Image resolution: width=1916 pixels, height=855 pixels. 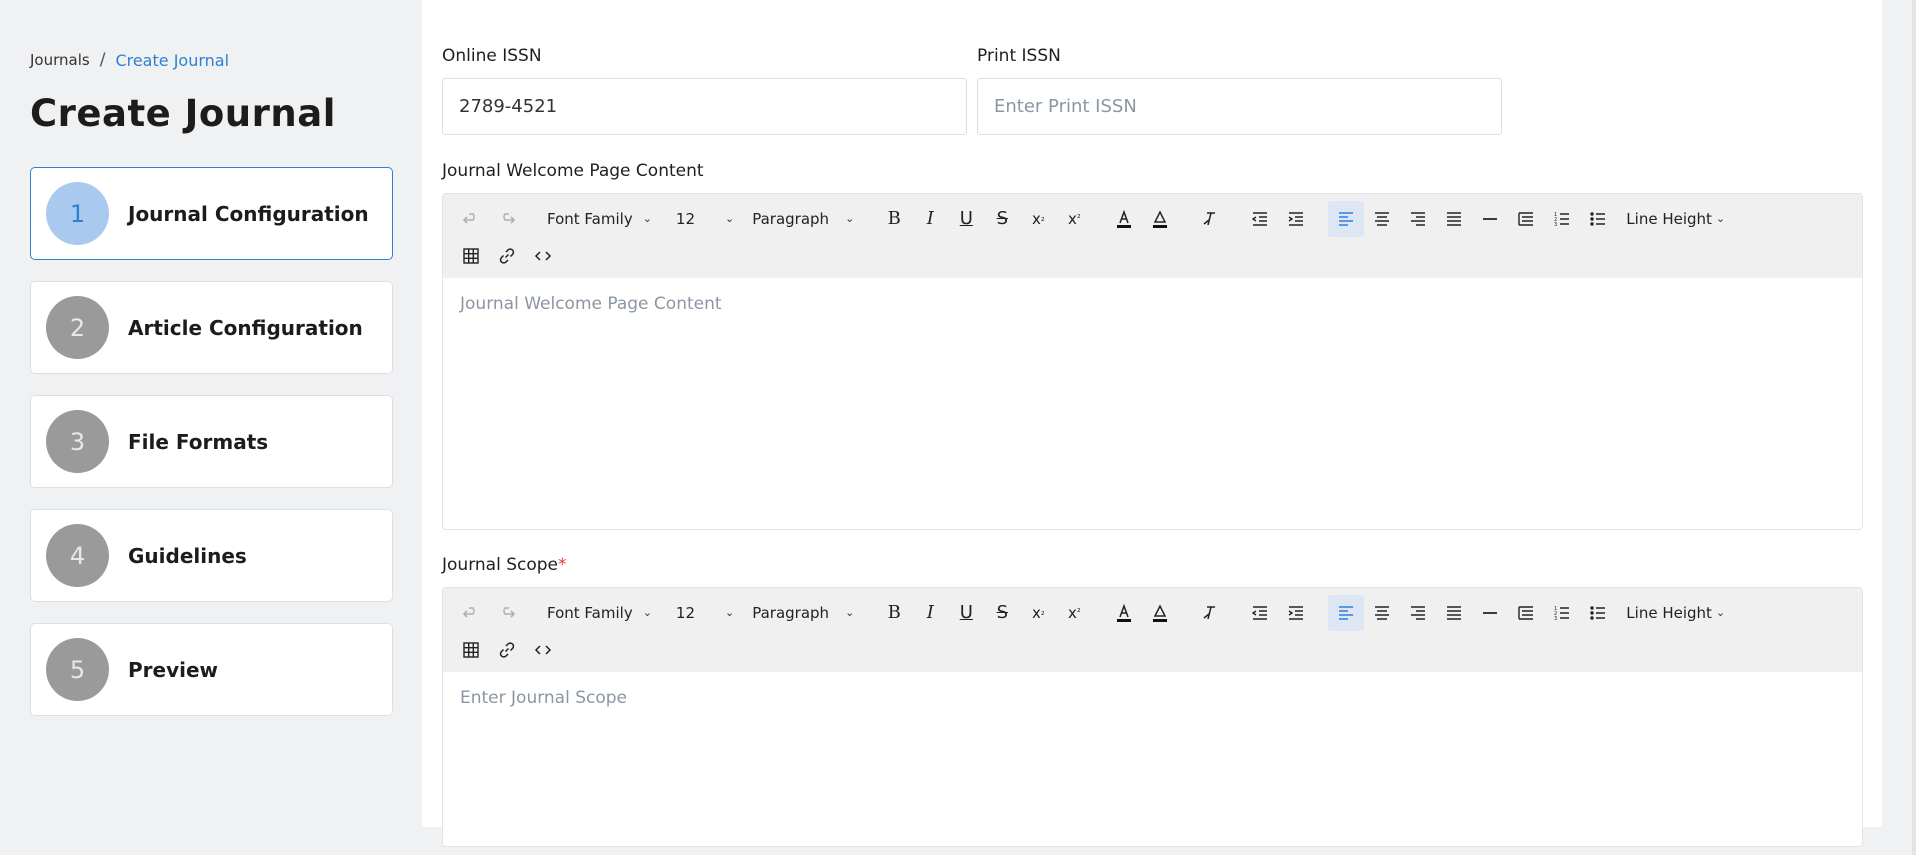 I want to click on journal-scope-label: Journal Scope*, so click(x=504, y=565).